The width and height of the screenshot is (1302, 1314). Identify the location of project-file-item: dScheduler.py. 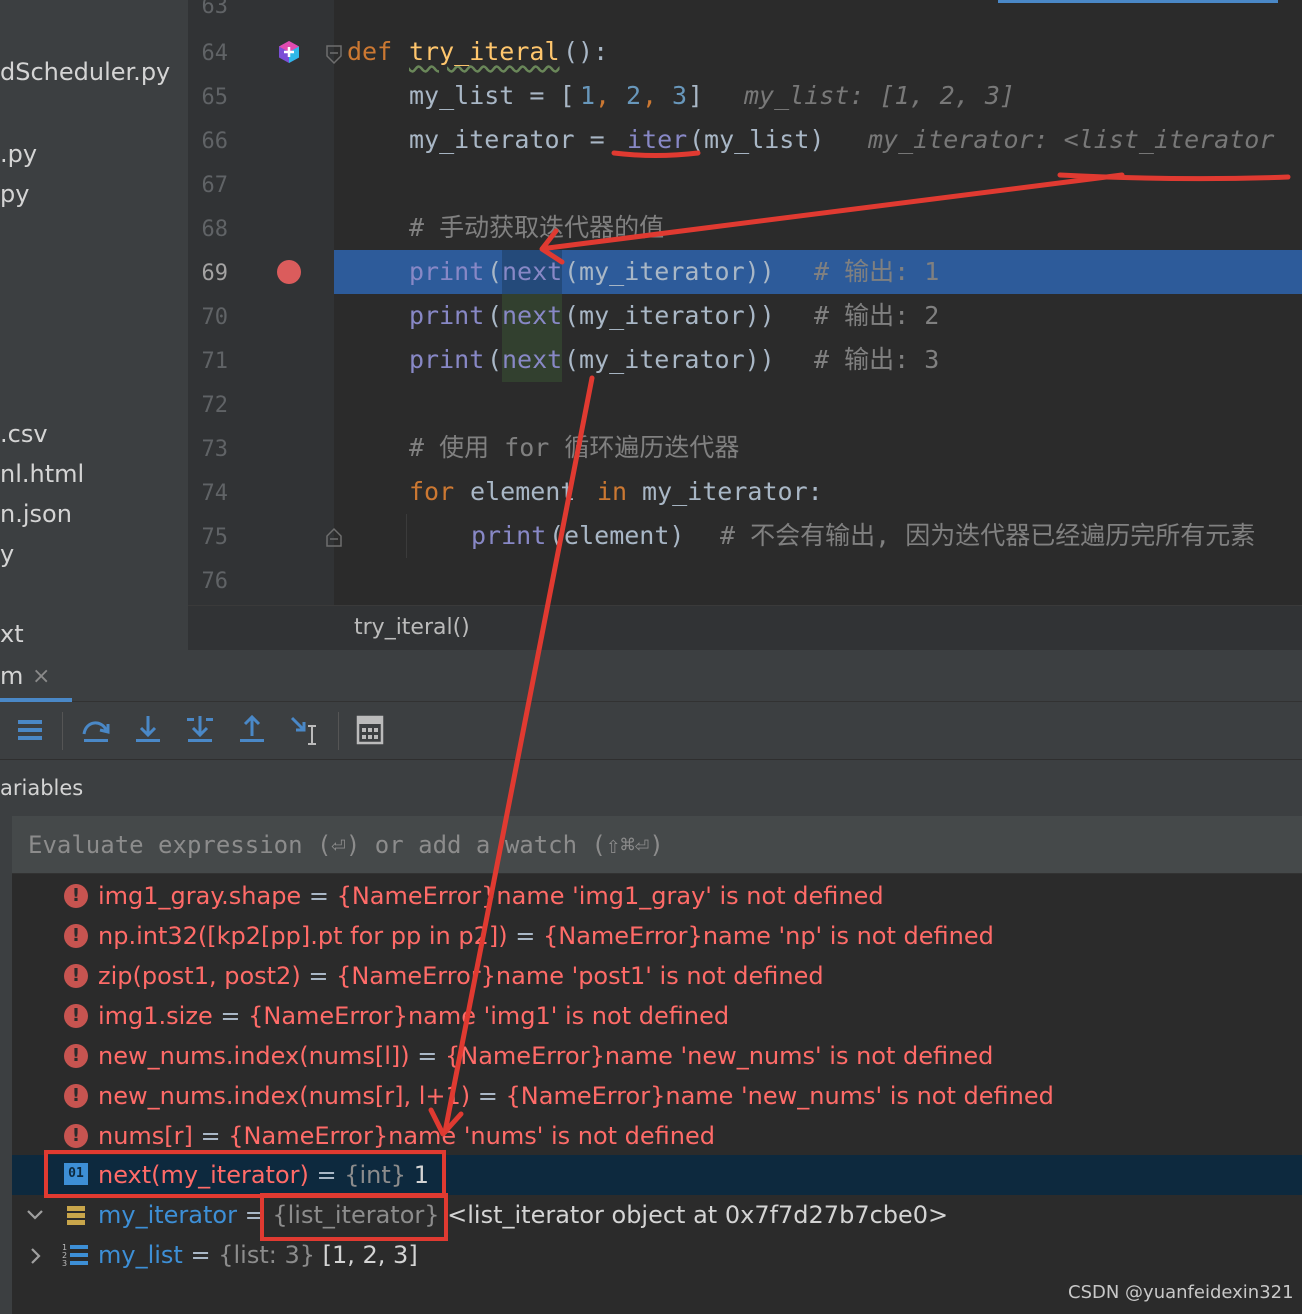
(85, 72).